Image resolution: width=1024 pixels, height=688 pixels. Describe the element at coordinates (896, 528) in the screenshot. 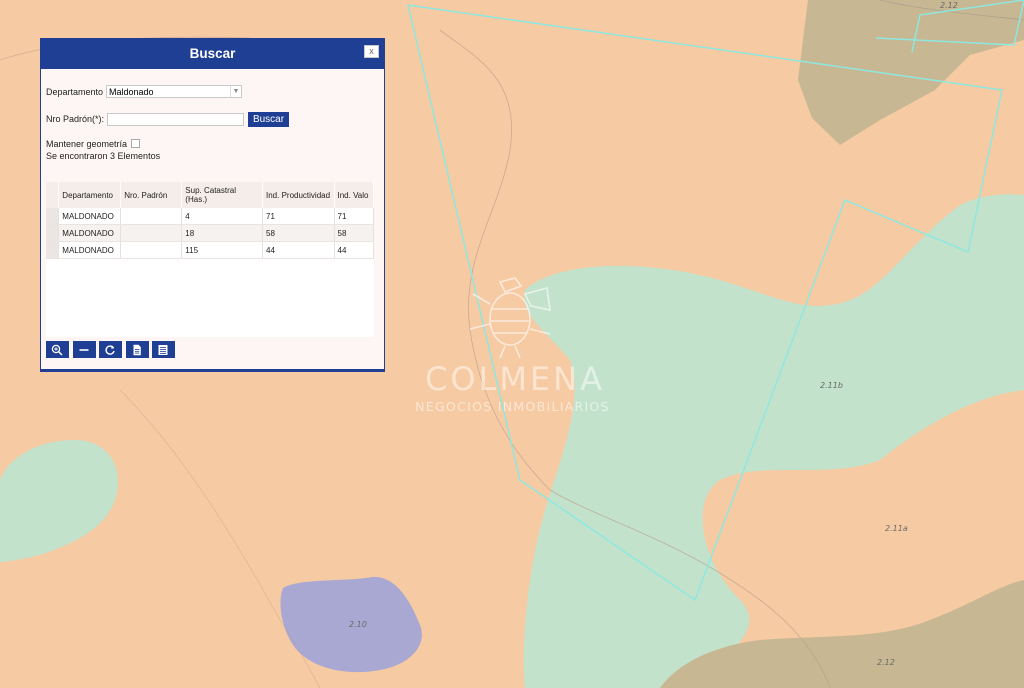

I see `map-label-zone: 2.11a` at that location.